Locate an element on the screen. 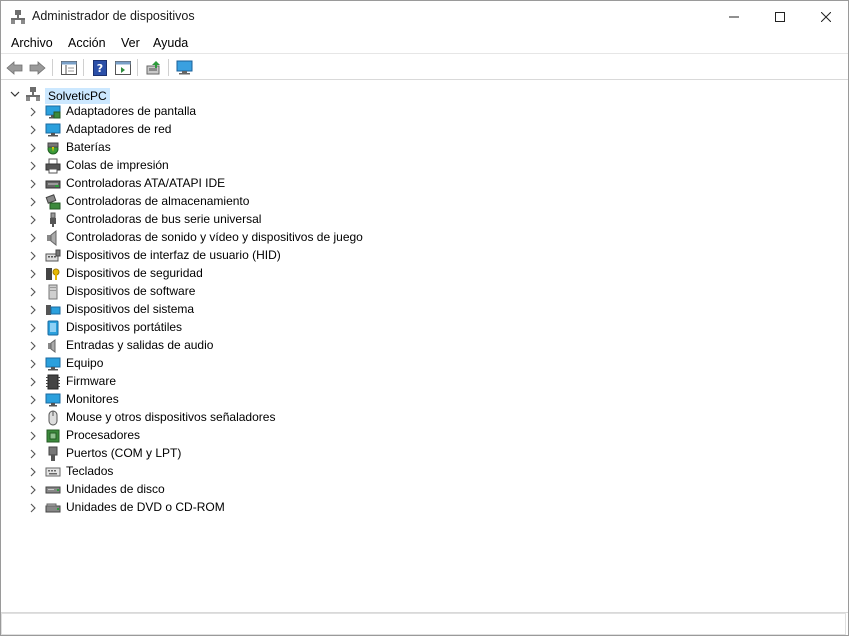 This screenshot has width=849, height=636. ide-controller-icon is located at coordinates (53, 184).